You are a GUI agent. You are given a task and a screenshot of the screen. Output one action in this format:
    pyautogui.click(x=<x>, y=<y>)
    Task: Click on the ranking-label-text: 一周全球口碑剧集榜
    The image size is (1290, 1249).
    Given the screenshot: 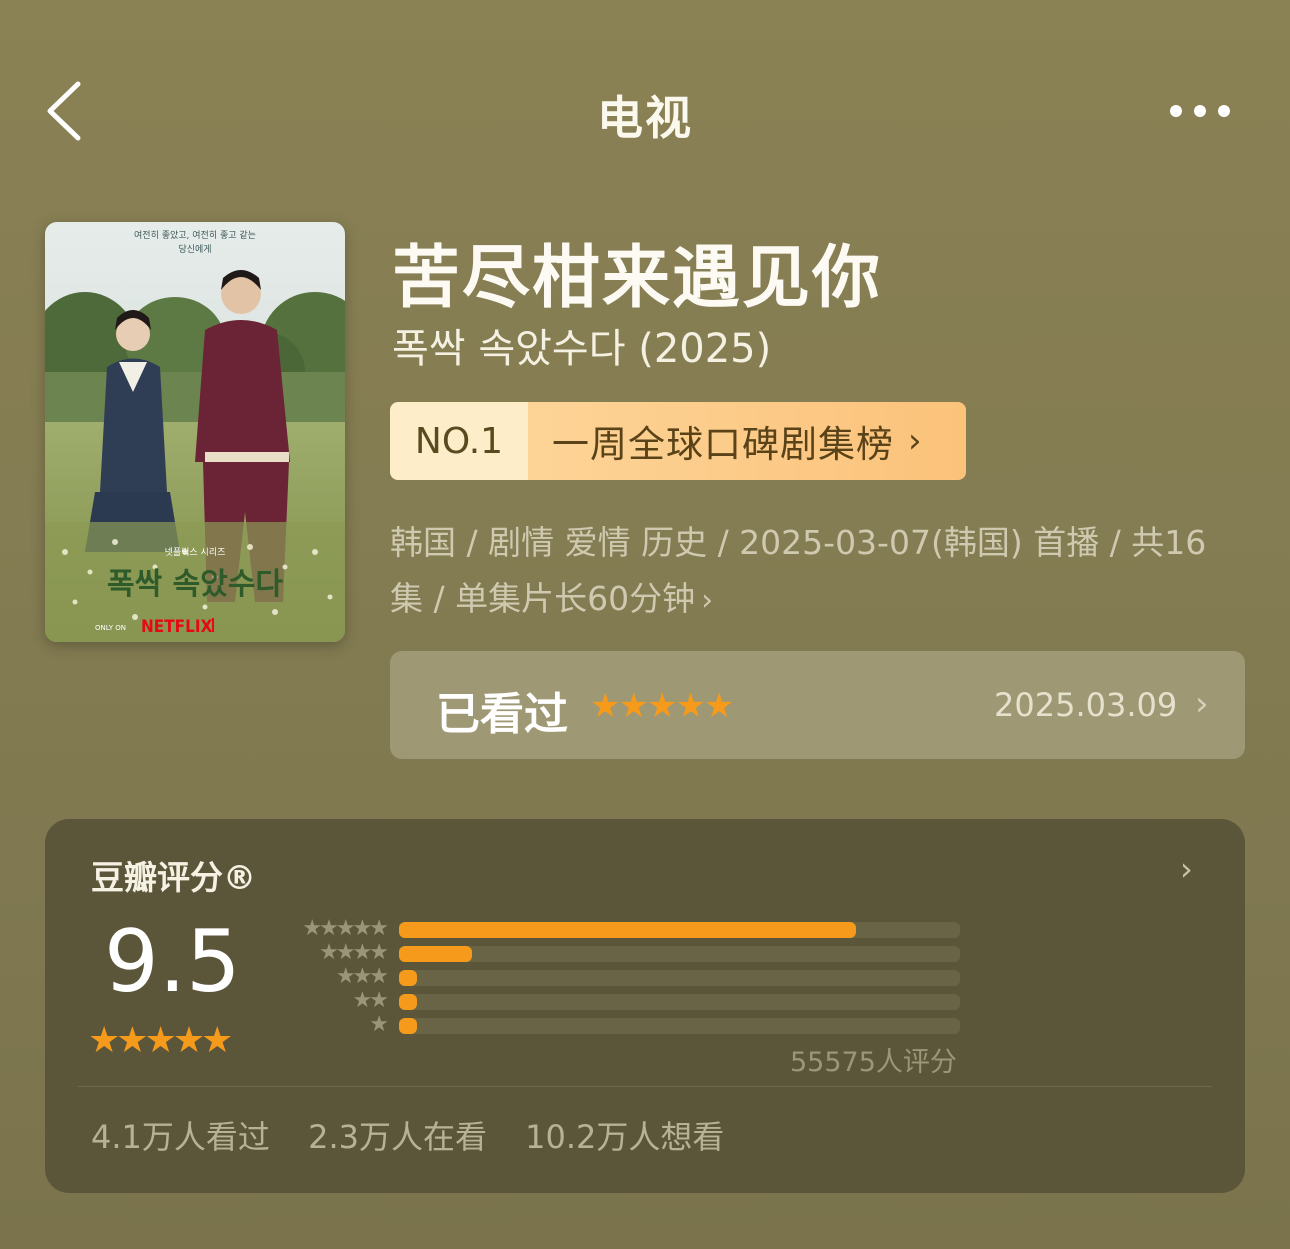 What is the action you would take?
    pyautogui.click(x=723, y=444)
    